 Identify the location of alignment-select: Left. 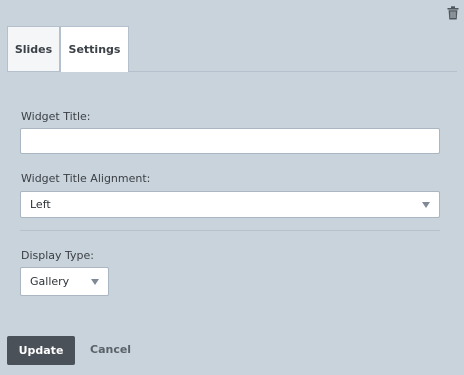
(230, 204).